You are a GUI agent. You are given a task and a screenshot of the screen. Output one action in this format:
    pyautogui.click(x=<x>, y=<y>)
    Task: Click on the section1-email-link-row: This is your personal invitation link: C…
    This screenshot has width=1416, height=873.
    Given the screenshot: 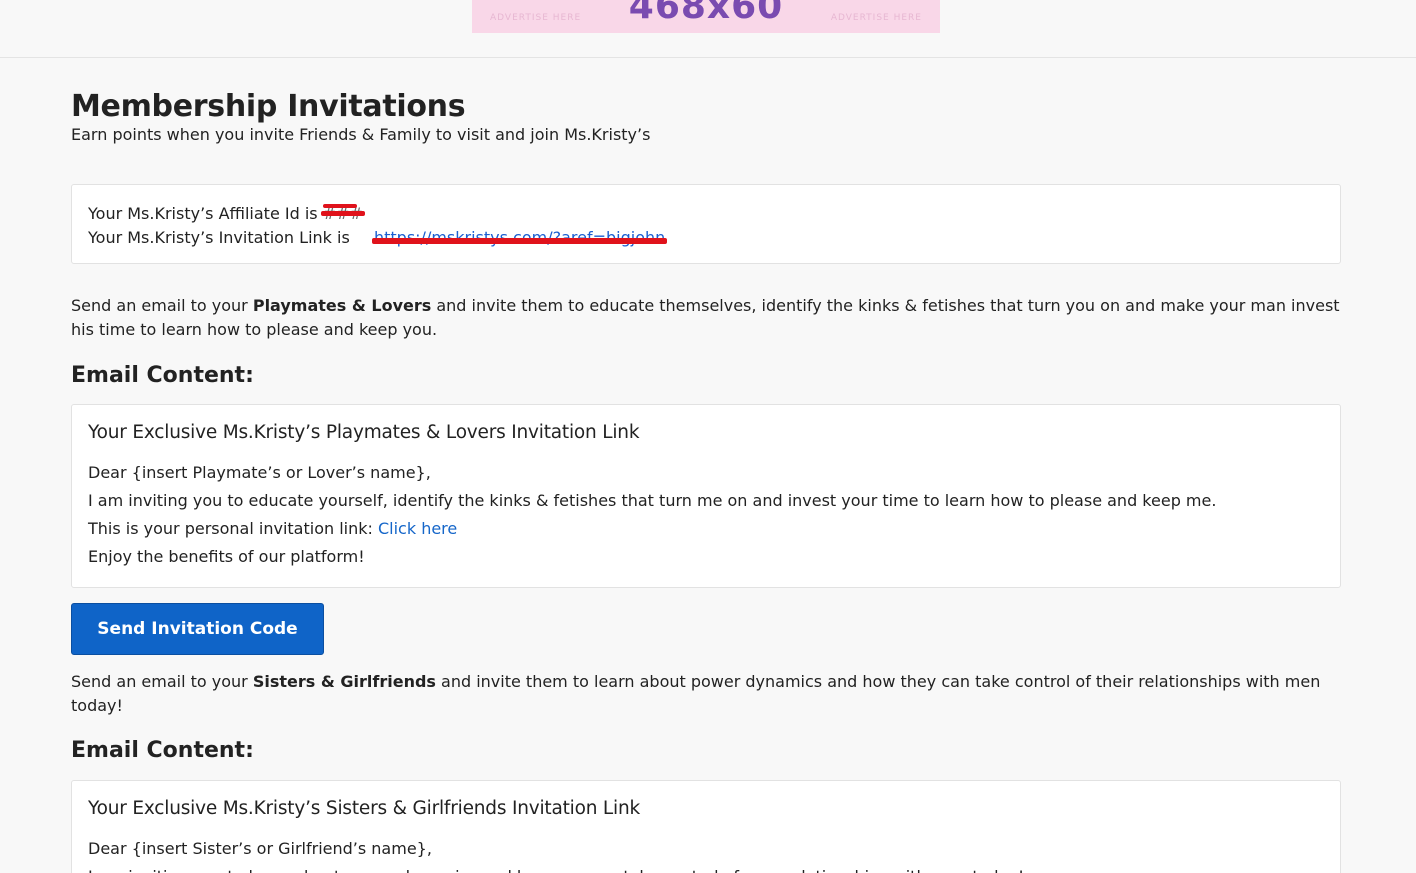 What is the action you would take?
    pyautogui.click(x=706, y=529)
    